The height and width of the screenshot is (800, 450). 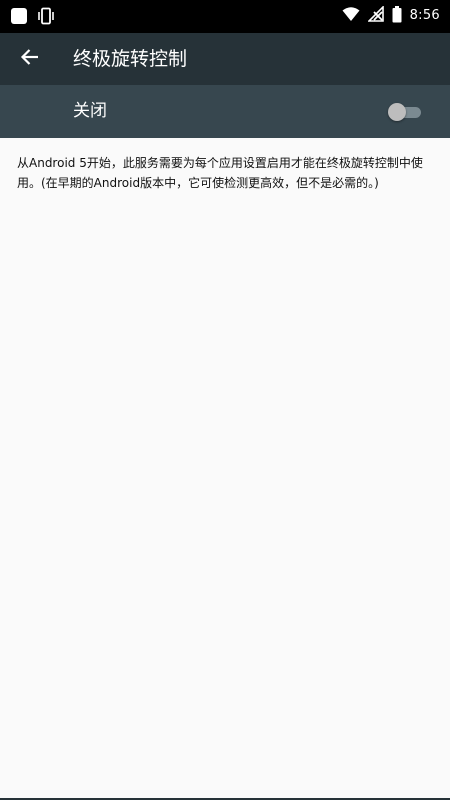 What do you see at coordinates (351, 16) in the screenshot?
I see `wifi-icon` at bounding box center [351, 16].